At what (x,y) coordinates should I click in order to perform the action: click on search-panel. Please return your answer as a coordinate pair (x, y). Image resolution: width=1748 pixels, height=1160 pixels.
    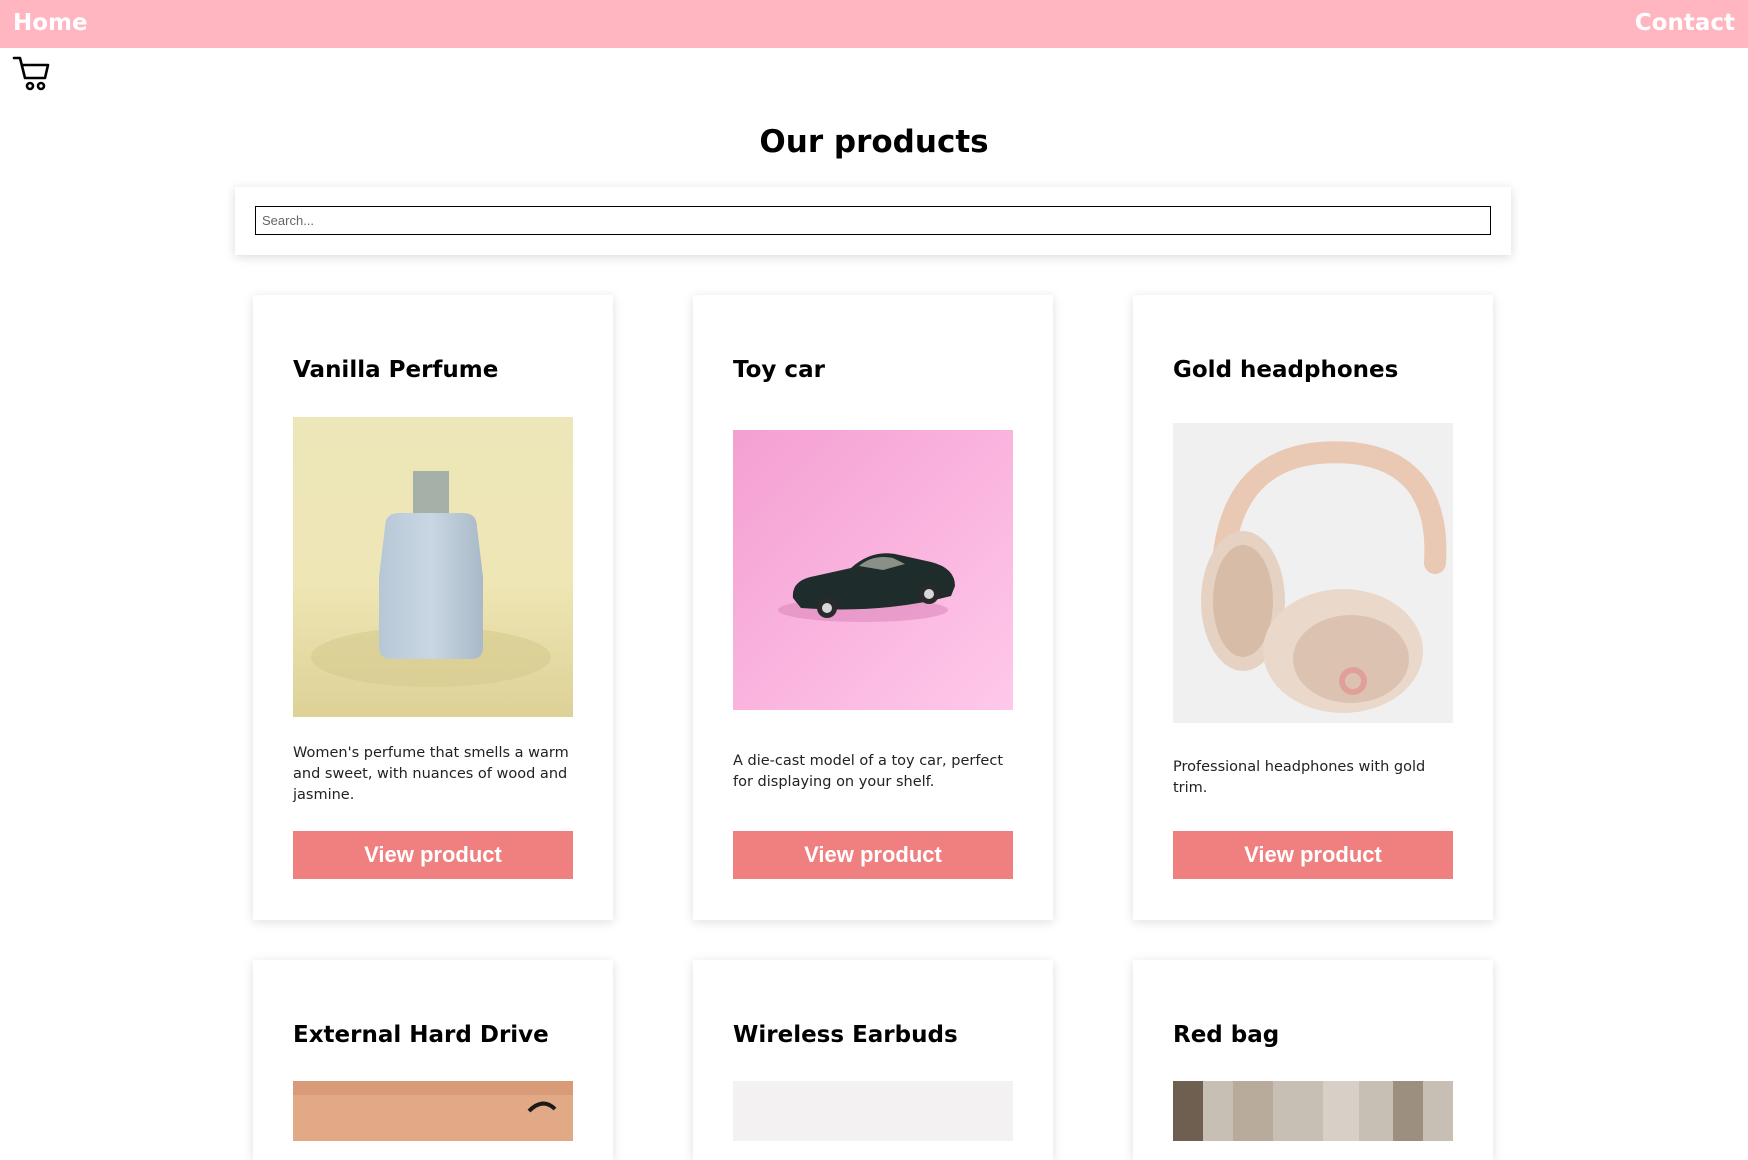
    Looking at the image, I should click on (873, 221).